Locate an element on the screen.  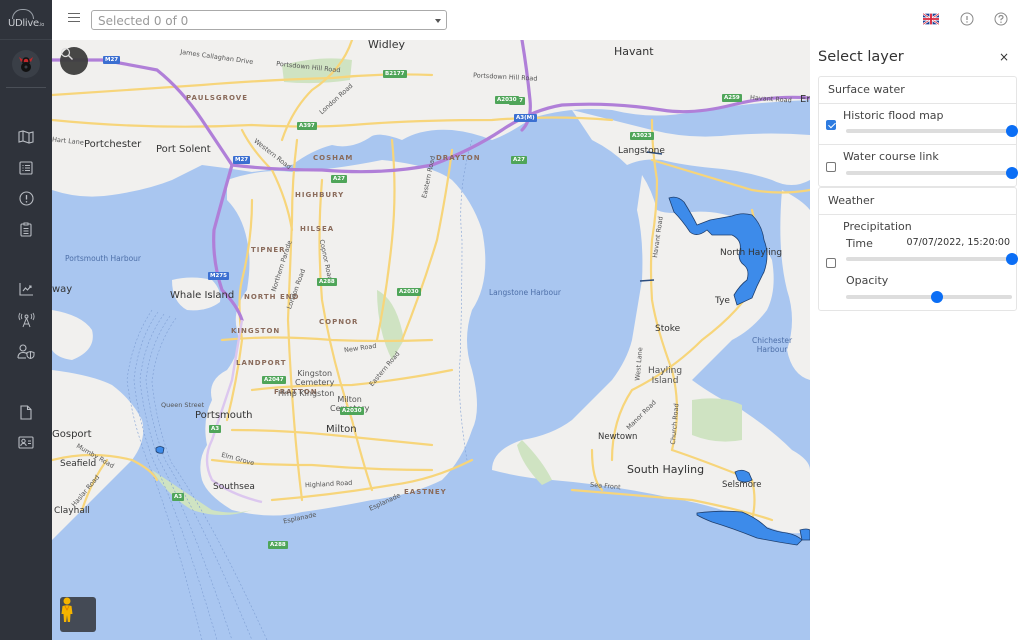
sidebar-item-user-security is located at coordinates (26, 351).